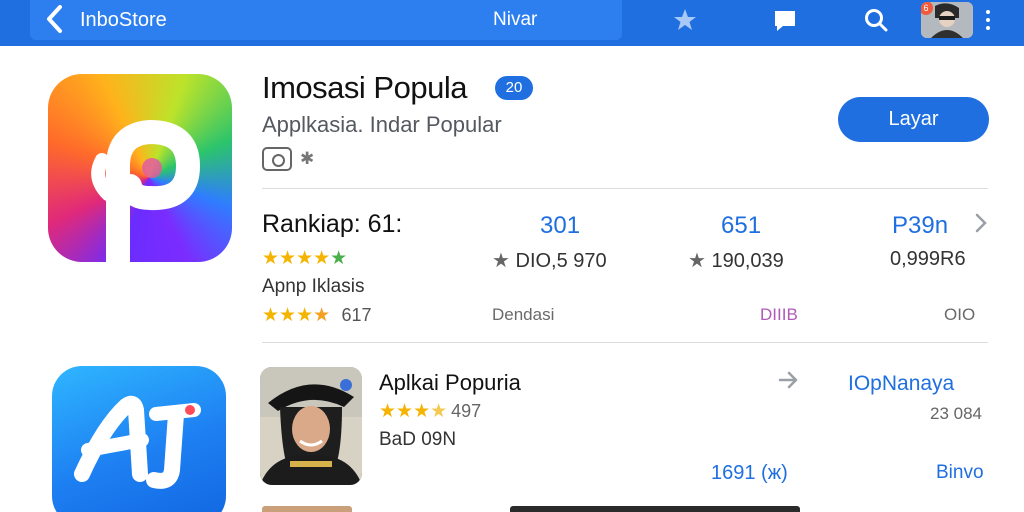 The width and height of the screenshot is (1024, 512). I want to click on search-icon, so click(876, 20).